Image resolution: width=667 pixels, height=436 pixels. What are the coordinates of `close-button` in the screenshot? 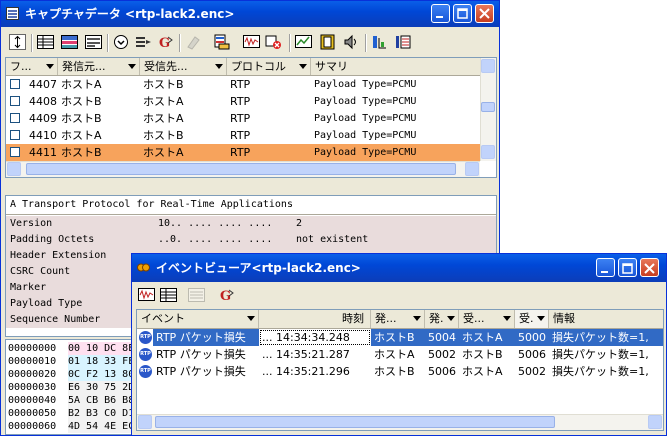 It's located at (484, 13).